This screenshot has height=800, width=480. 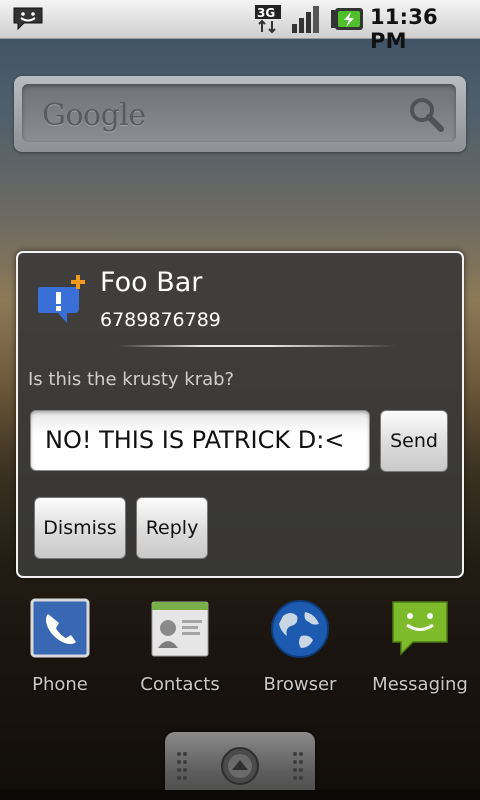 What do you see at coordinates (420, 684) in the screenshot?
I see `dock-label: Messaging` at bounding box center [420, 684].